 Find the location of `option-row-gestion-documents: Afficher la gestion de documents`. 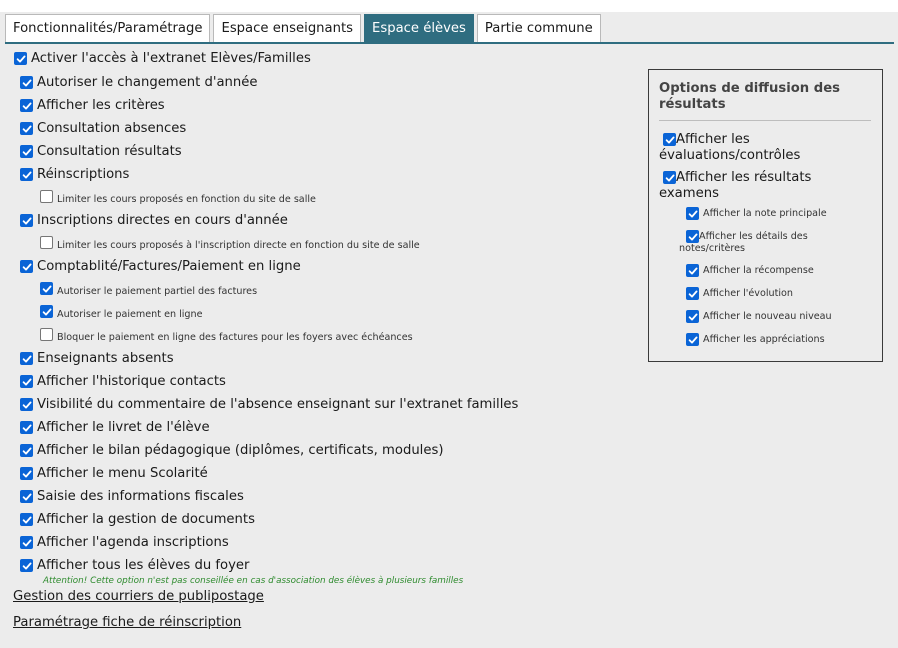

option-row-gestion-documents: Afficher la gestion de documents is located at coordinates (137, 519).